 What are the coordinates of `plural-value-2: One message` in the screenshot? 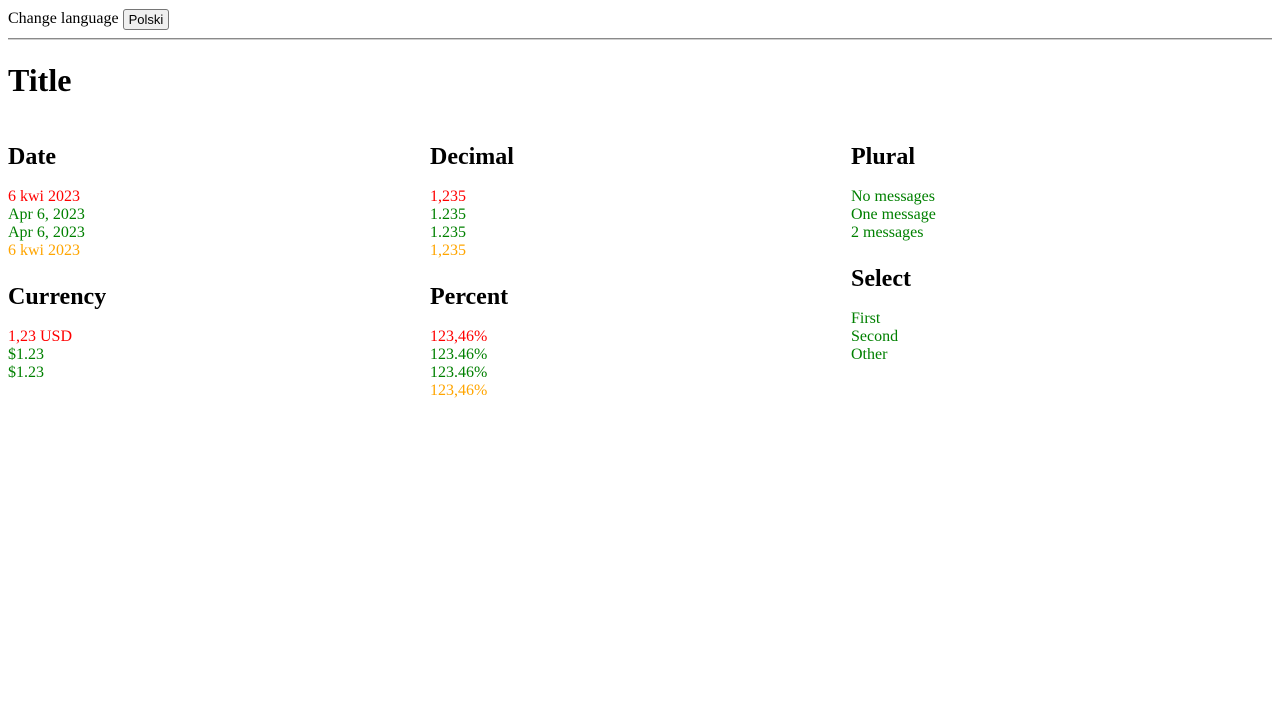 It's located at (893, 214).